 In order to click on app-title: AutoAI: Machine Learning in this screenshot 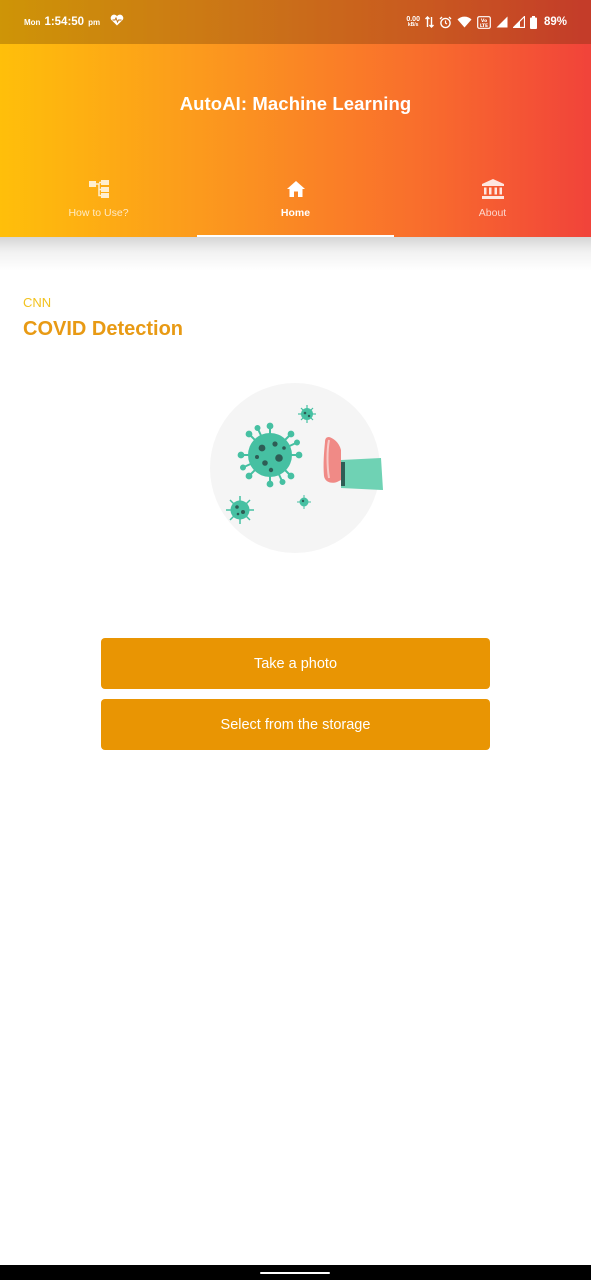, I will do `click(295, 103)`.